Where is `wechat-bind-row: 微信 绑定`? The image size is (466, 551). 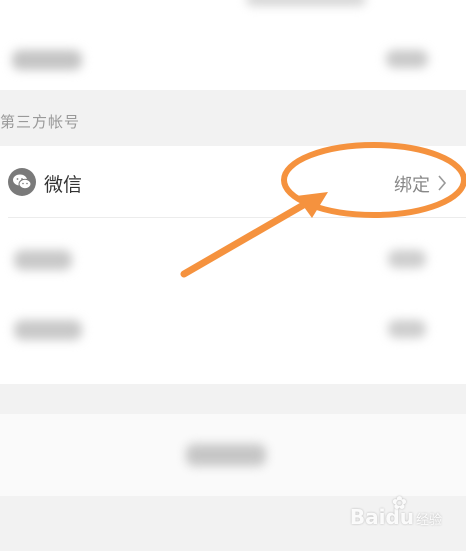 wechat-bind-row: 微信 绑定 is located at coordinates (233, 182).